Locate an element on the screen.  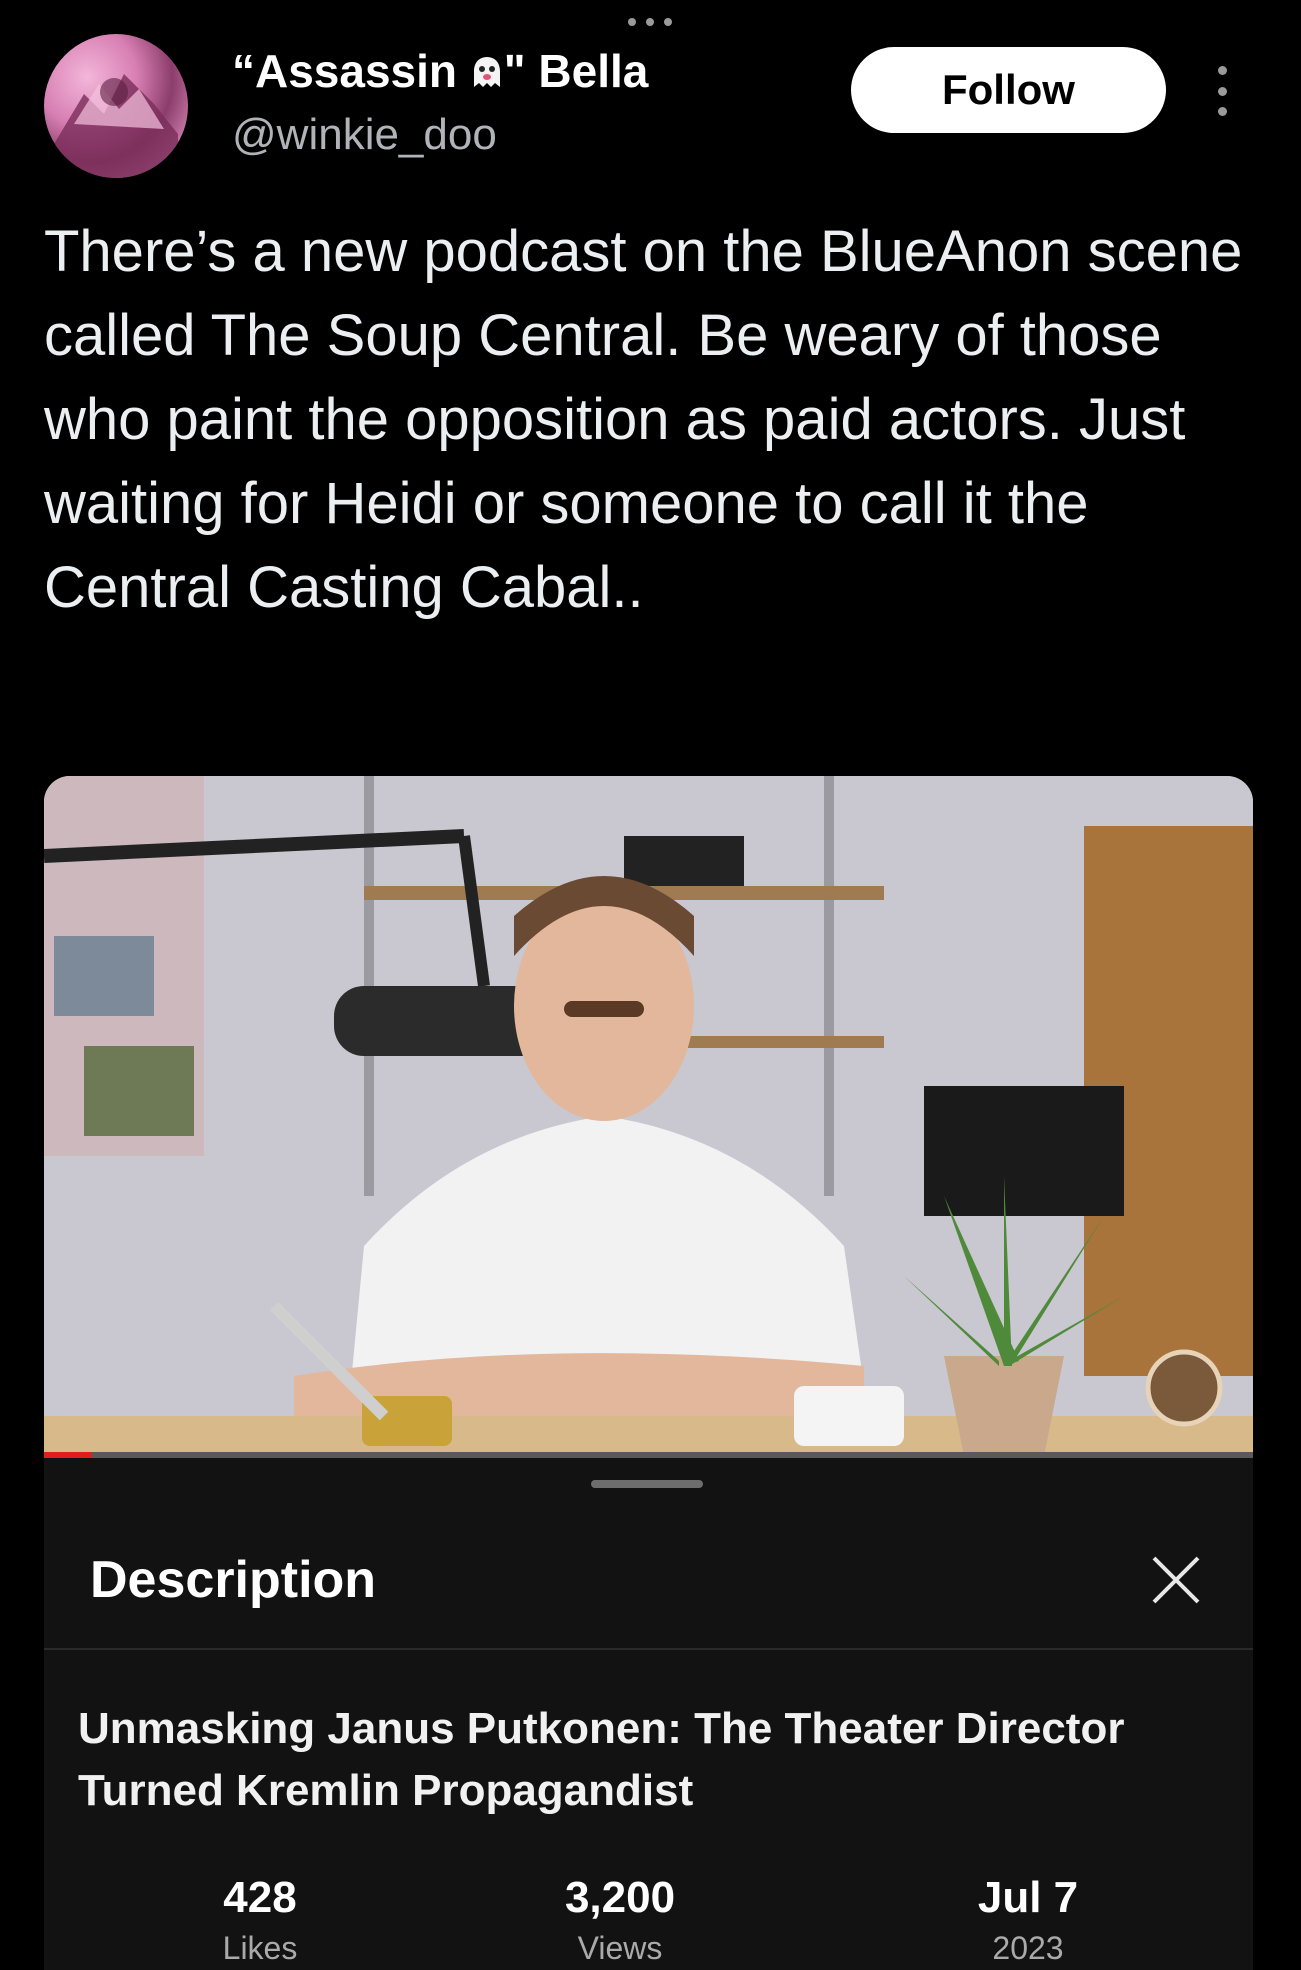
avatar is located at coordinates (116, 106).